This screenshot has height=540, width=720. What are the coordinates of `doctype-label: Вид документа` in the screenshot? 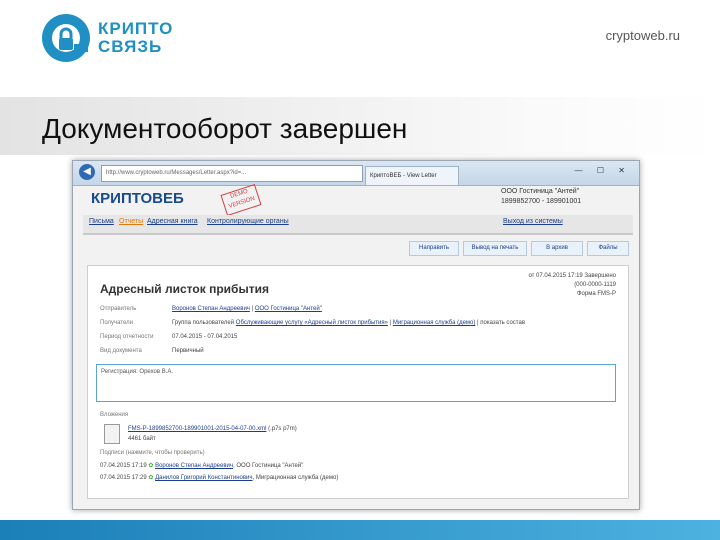 It's located at (121, 351).